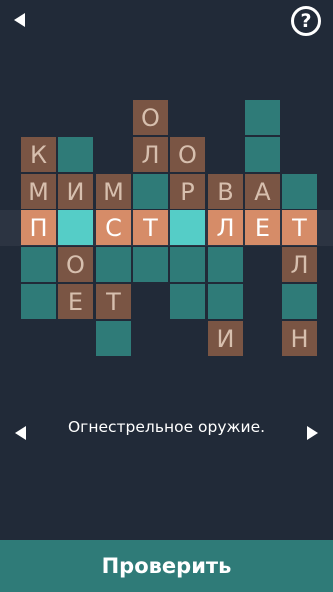 This screenshot has height=592, width=333. What do you see at coordinates (150, 117) in the screenshot?
I see `grid-cell-r0-c3: О` at bounding box center [150, 117].